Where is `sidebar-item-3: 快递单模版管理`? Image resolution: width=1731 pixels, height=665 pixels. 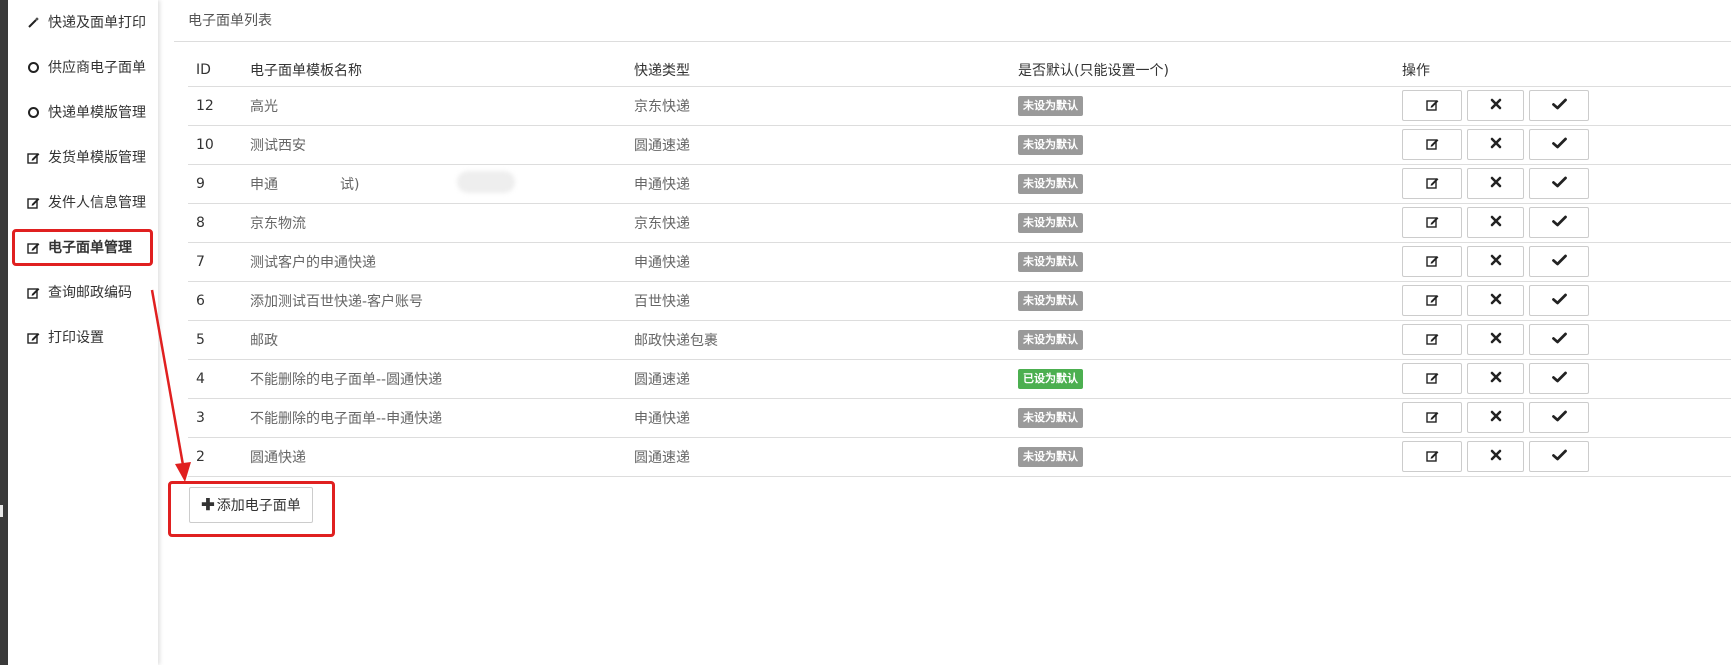 sidebar-item-3: 快递单模版管理 is located at coordinates (83, 112).